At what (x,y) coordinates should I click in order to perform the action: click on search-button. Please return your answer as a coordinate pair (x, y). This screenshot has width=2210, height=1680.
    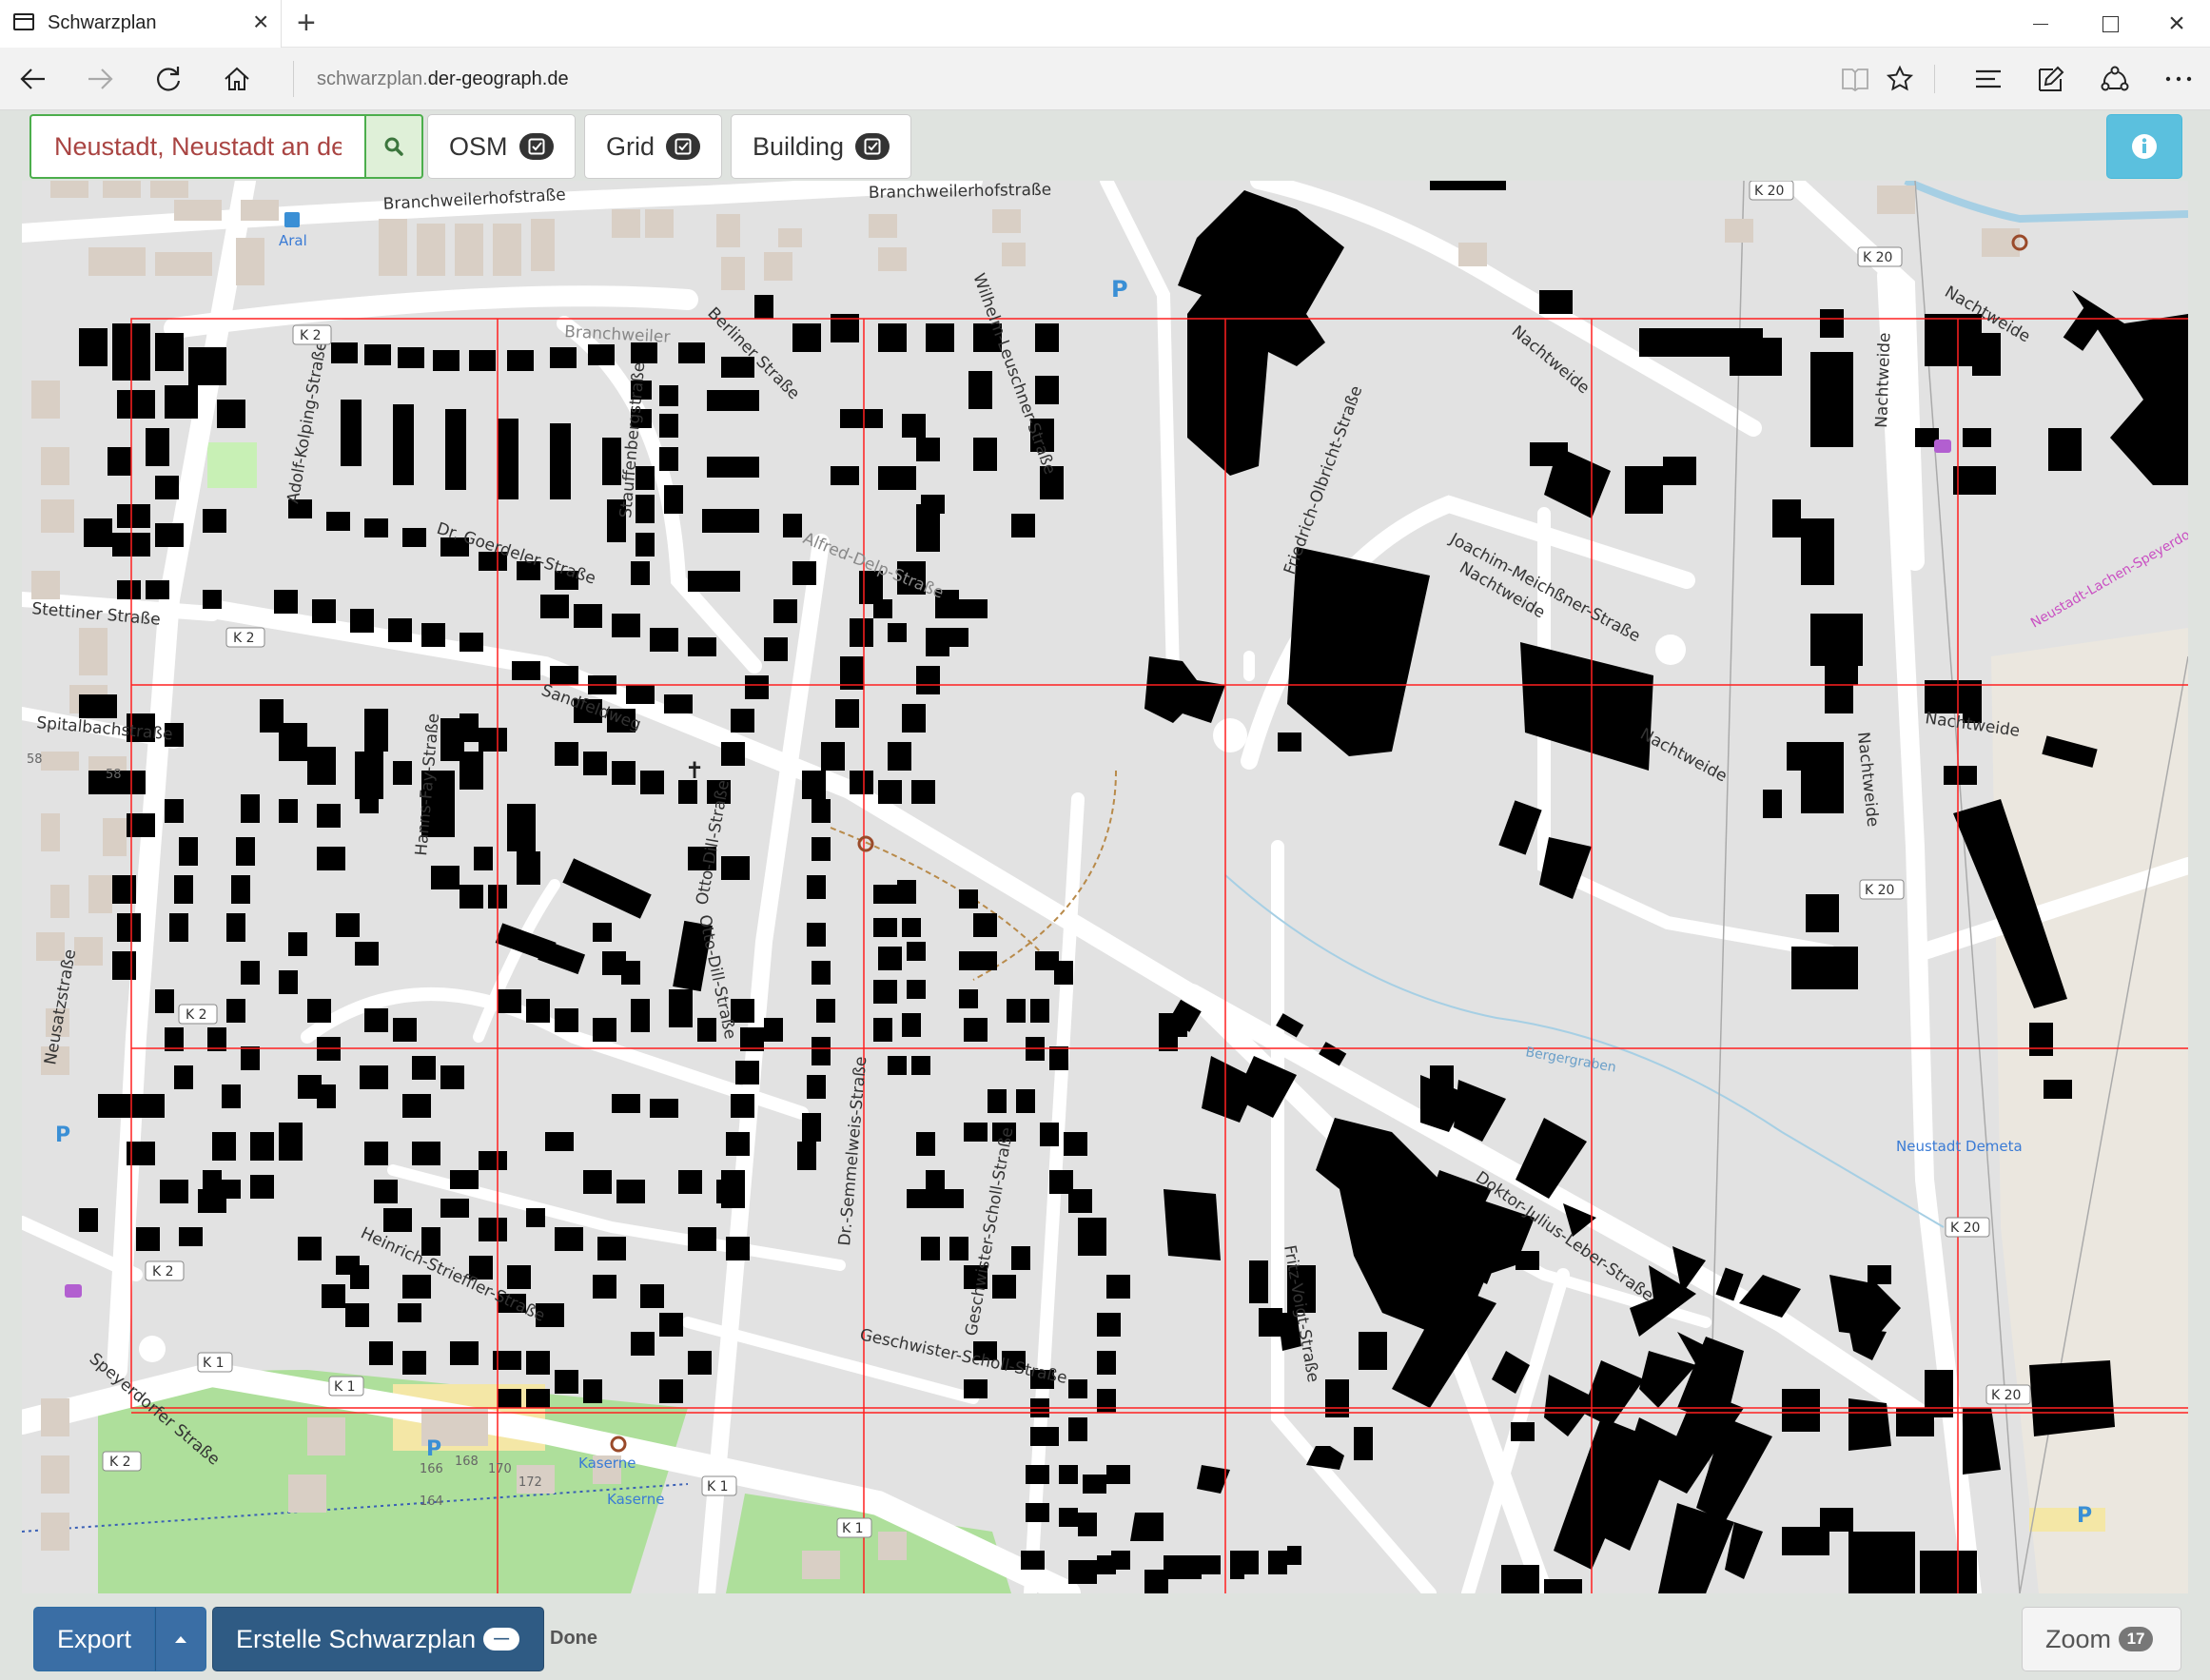
    Looking at the image, I should click on (393, 146).